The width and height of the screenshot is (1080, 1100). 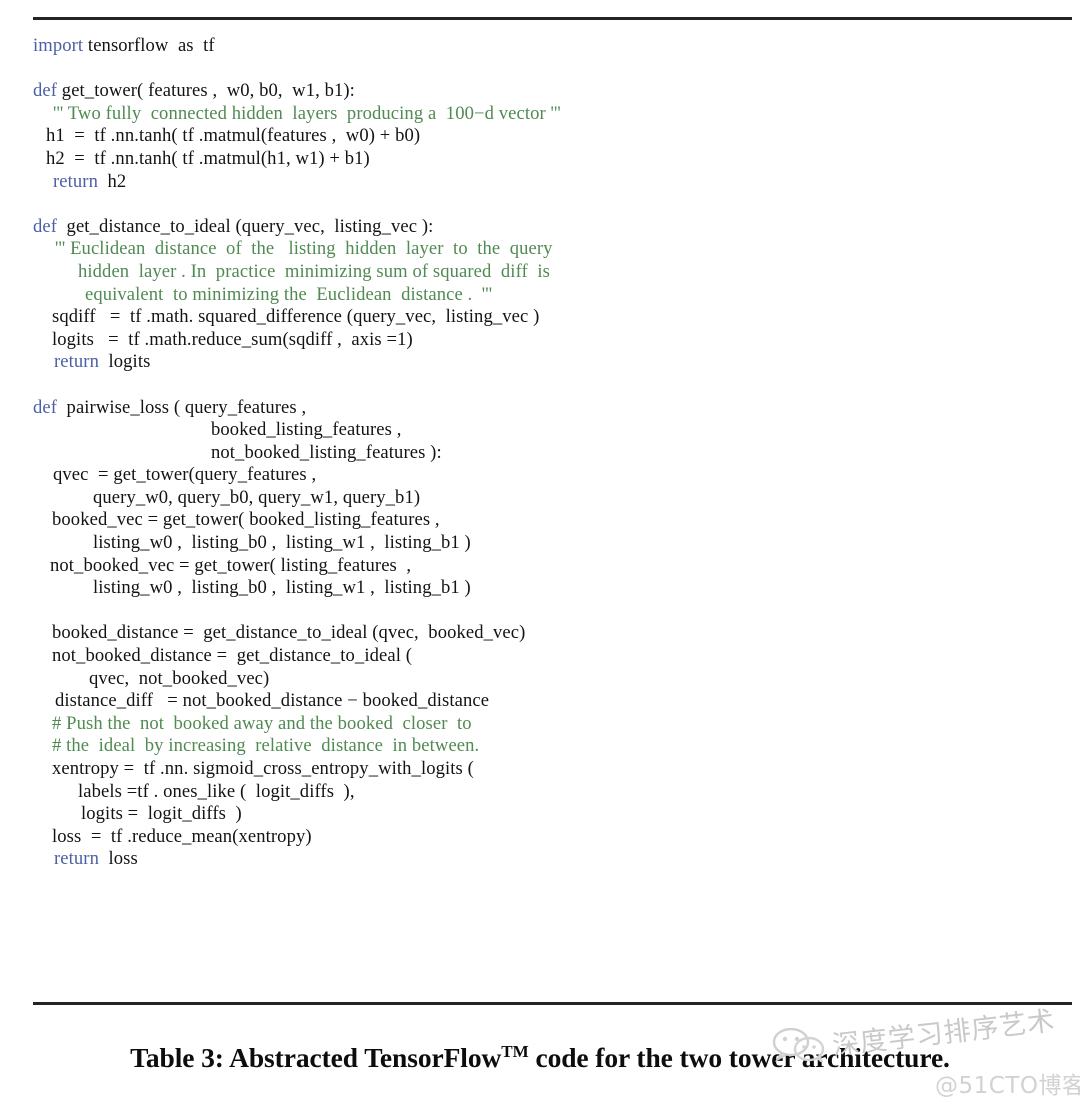 I want to click on code-line: return loss, so click(x=533, y=859).